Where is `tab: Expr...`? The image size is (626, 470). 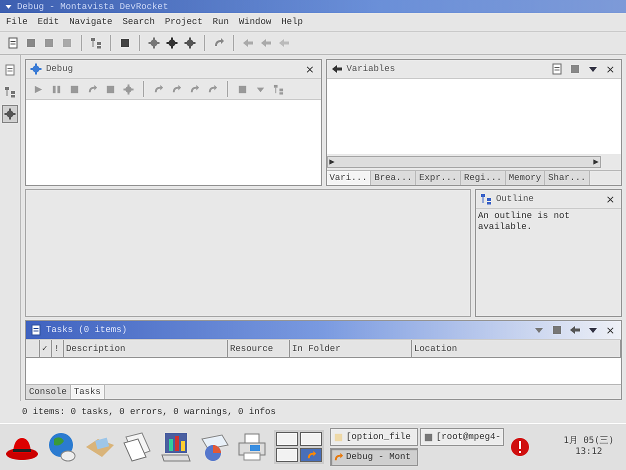
tab: Expr... is located at coordinates (438, 178).